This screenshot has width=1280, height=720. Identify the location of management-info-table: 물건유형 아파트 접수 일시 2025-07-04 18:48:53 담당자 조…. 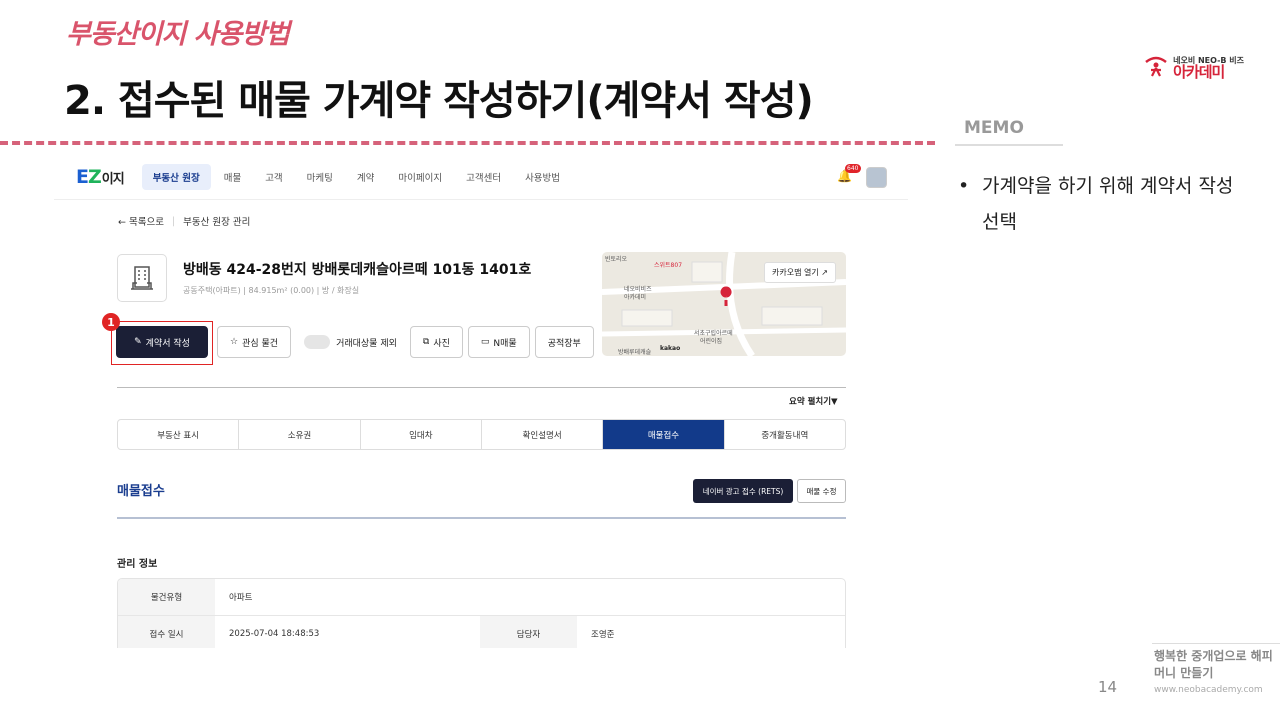
(481, 613).